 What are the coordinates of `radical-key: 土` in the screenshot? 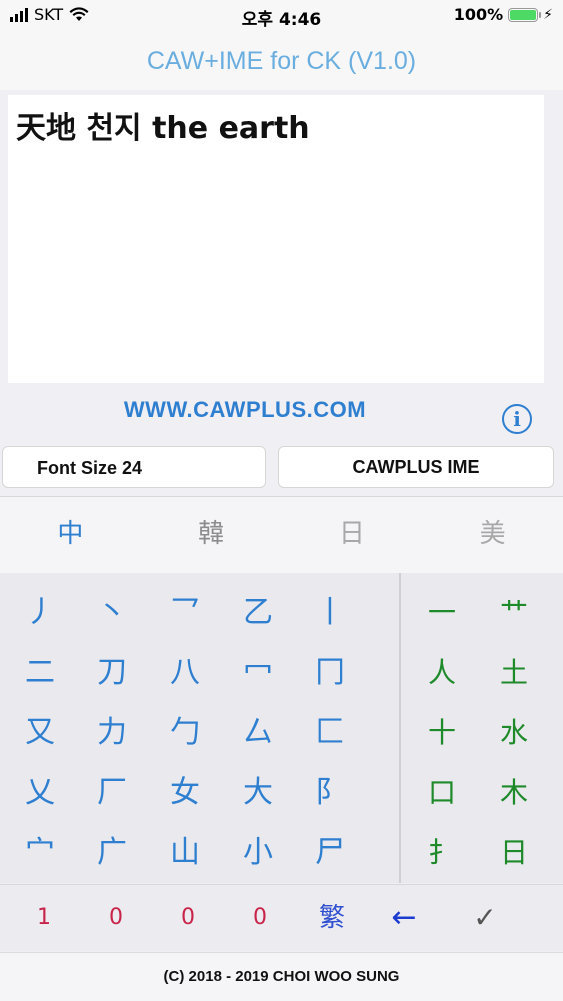 It's located at (514, 673).